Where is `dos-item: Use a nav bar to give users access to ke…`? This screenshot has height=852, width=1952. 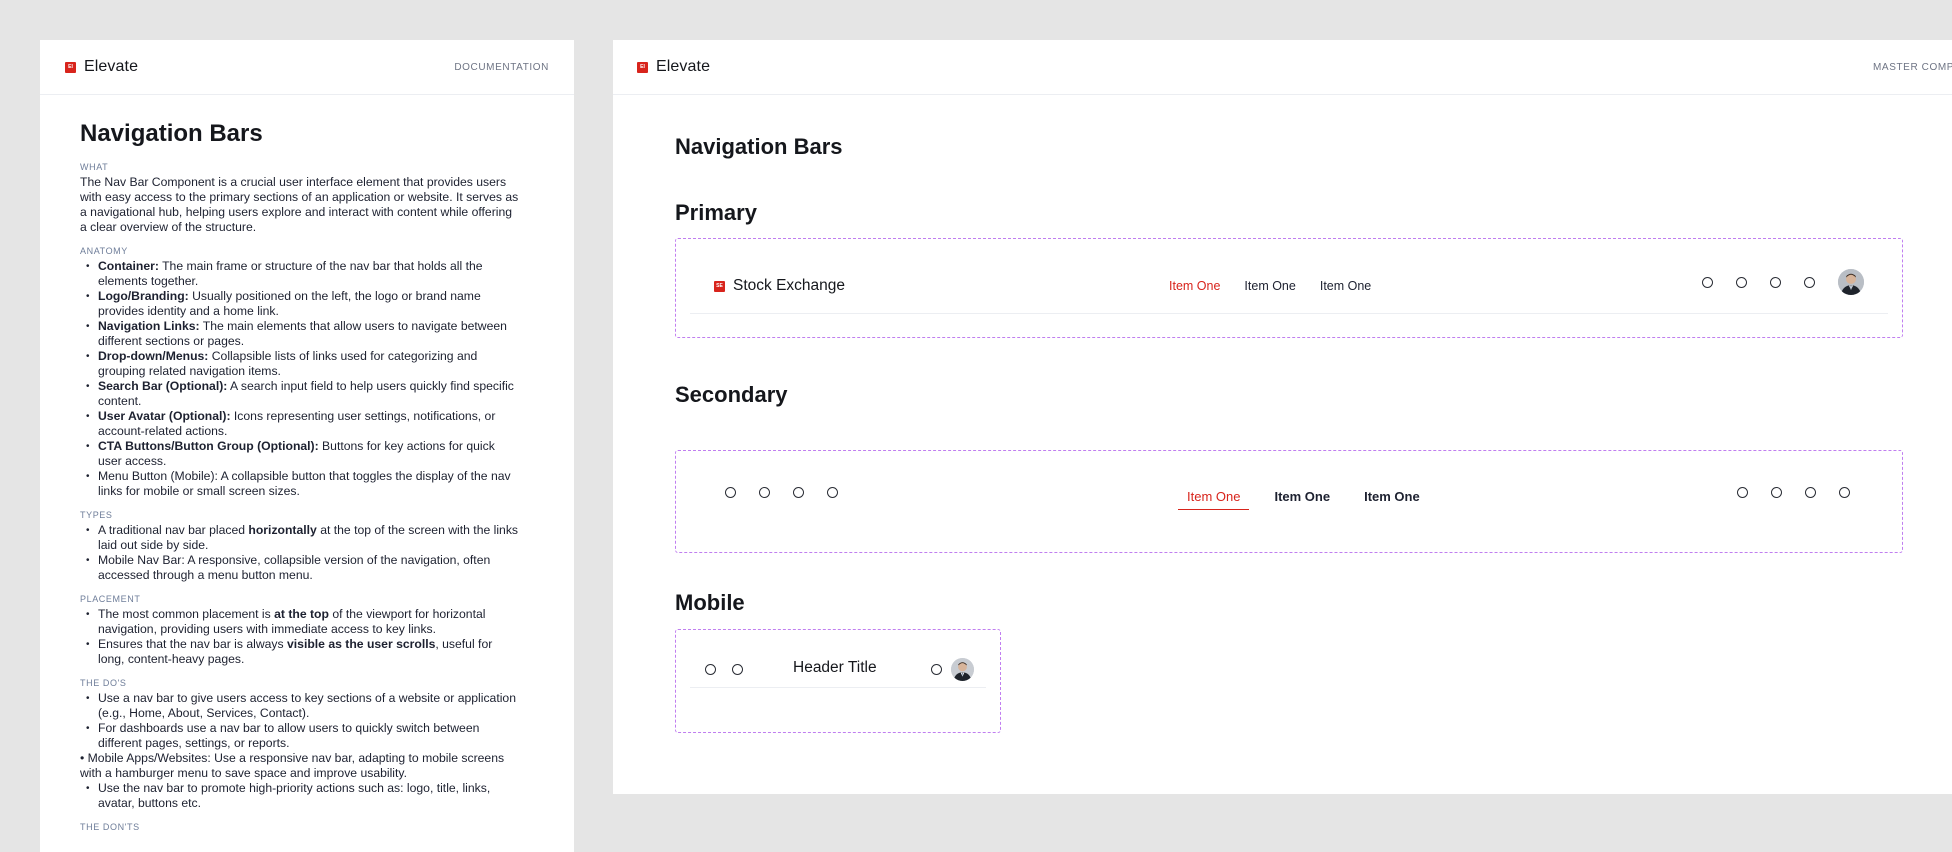 dos-item: Use a nav bar to give users access to ke… is located at coordinates (300, 706).